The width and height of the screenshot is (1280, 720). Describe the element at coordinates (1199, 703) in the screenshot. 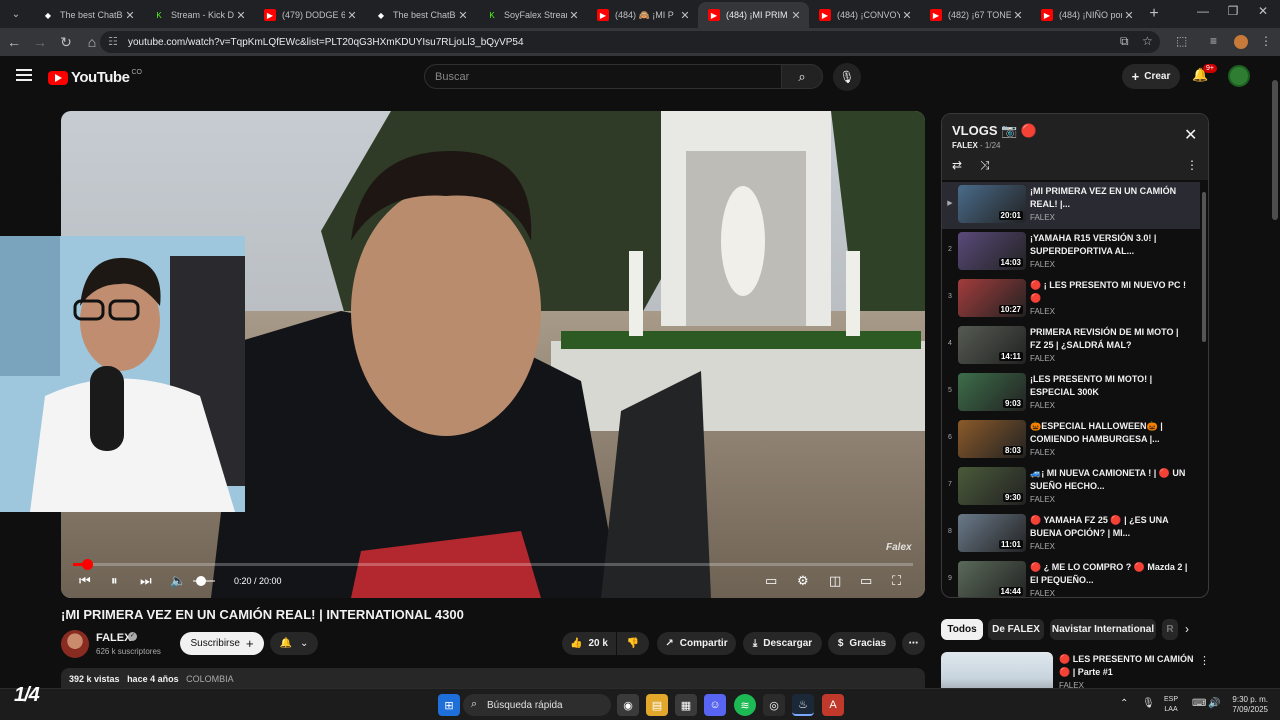

I see `network-icon: ⌨` at that location.